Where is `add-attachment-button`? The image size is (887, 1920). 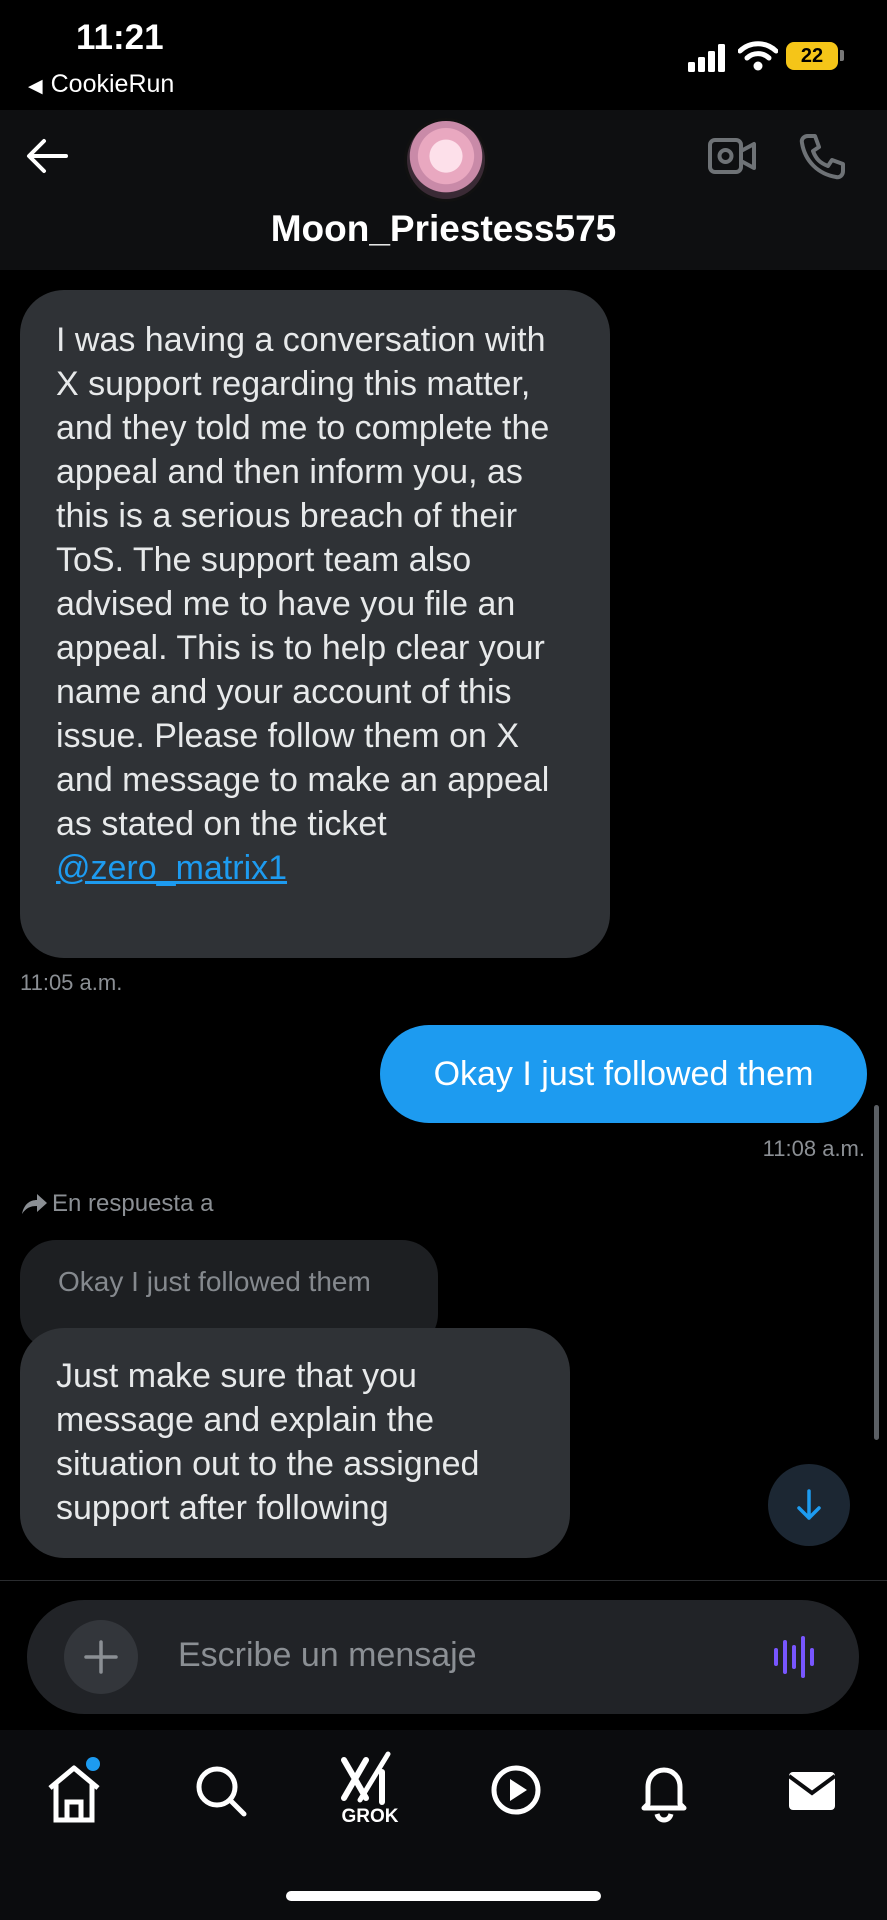
add-attachment-button is located at coordinates (101, 1657).